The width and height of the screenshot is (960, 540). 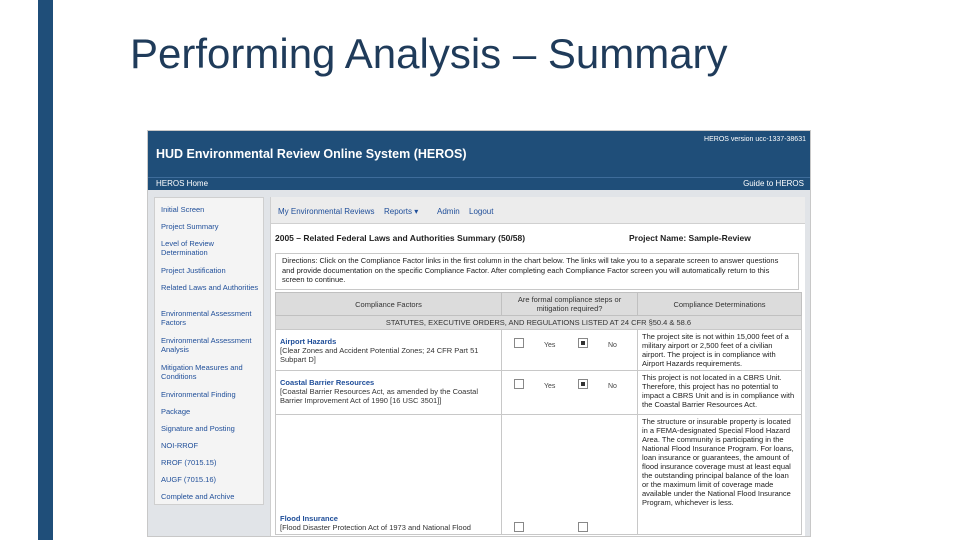 What do you see at coordinates (45, 270) in the screenshot?
I see `slide-accent-bar` at bounding box center [45, 270].